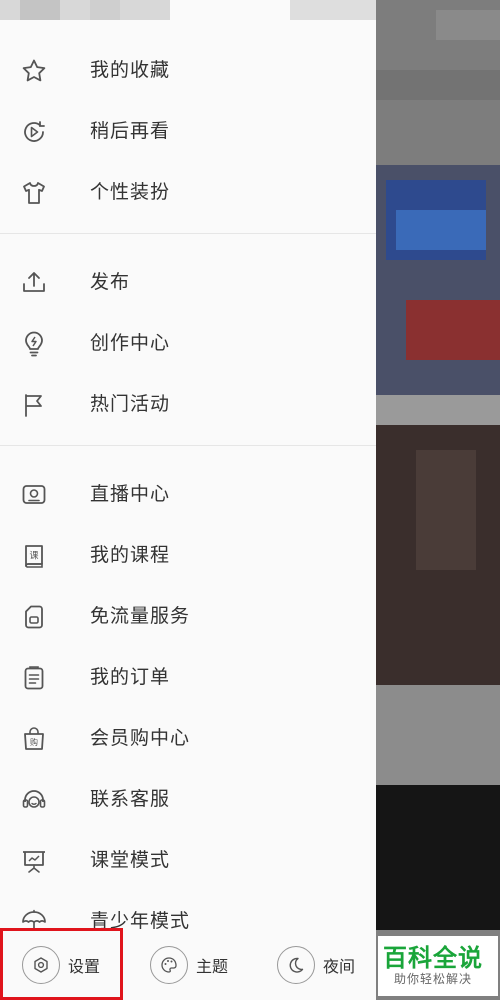  What do you see at coordinates (34, 405) in the screenshot?
I see `flag-icon` at bounding box center [34, 405].